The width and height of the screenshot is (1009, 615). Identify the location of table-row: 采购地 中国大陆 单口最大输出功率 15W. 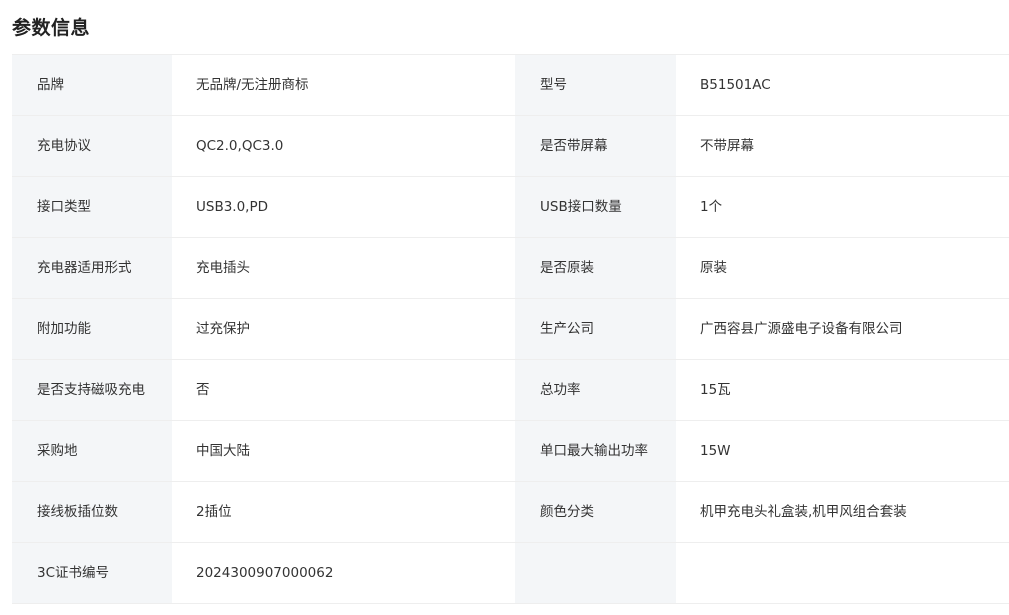
(510, 451).